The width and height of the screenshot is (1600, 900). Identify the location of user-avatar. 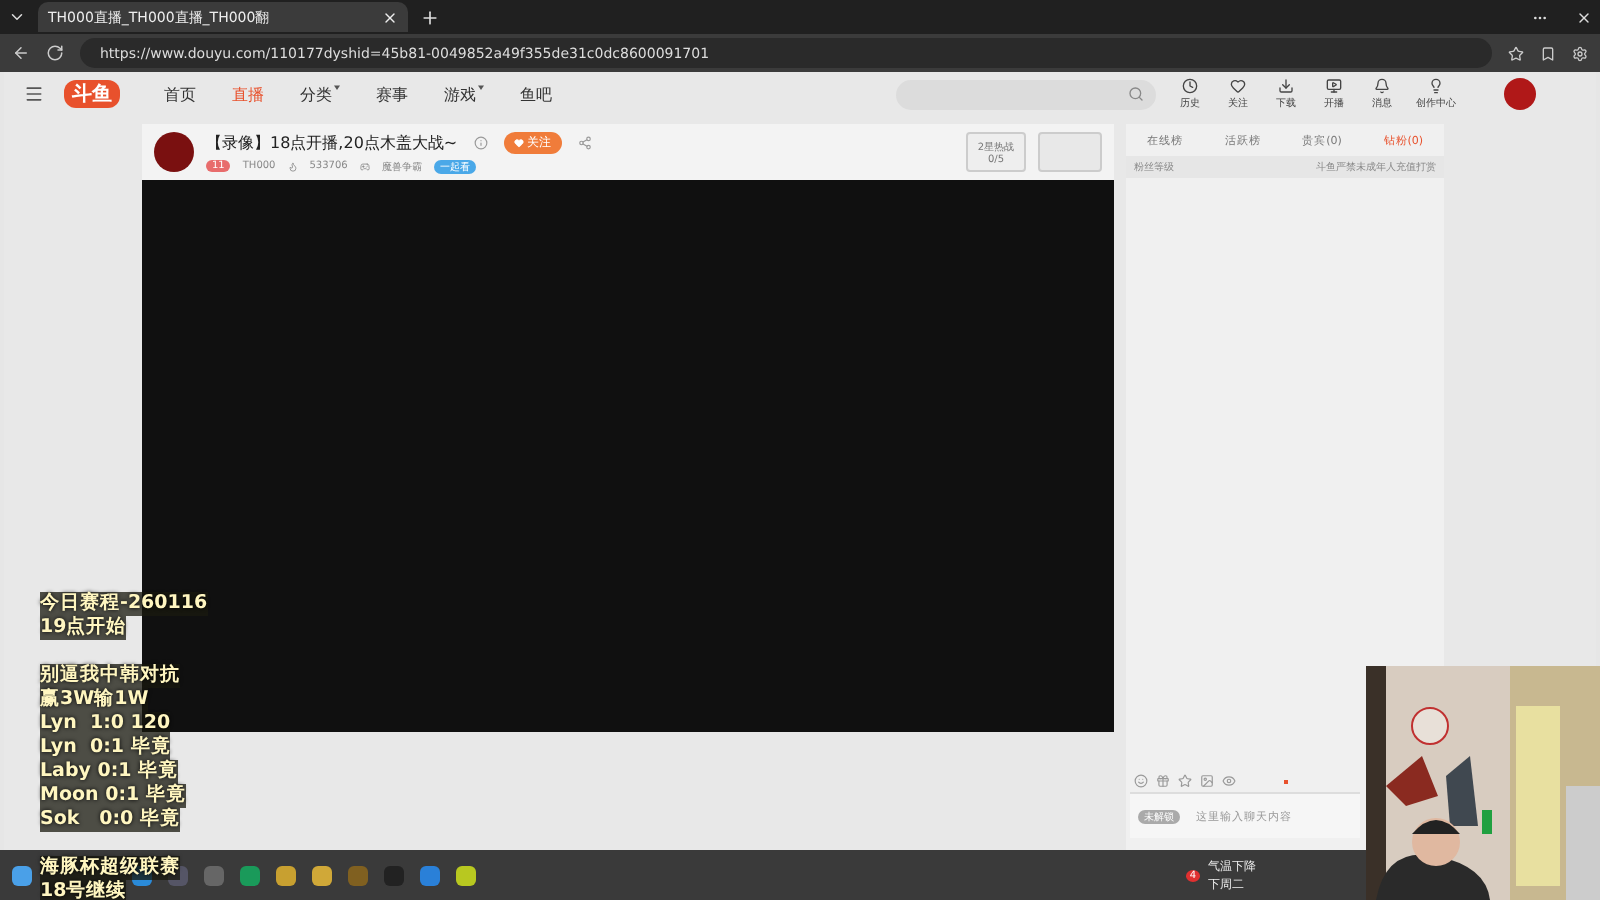
(1520, 94).